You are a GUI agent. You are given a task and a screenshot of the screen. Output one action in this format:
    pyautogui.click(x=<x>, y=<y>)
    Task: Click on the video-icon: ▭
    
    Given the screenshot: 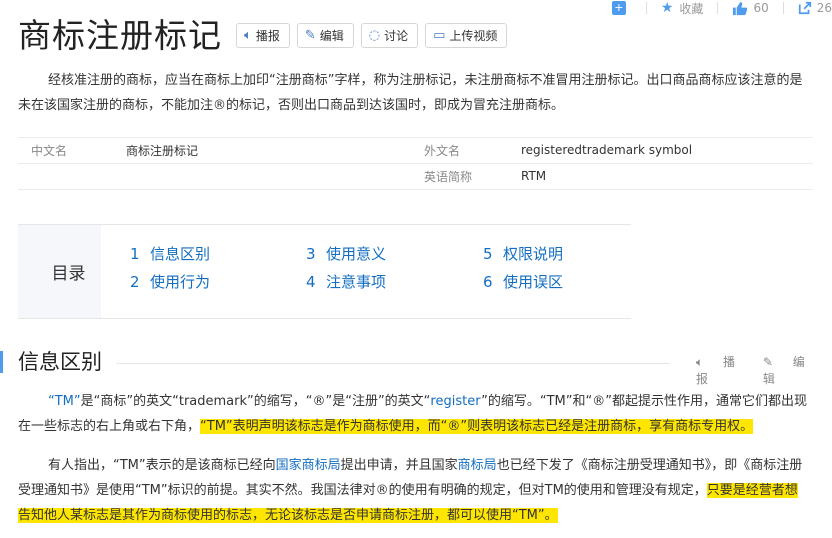 What is the action you would take?
    pyautogui.click(x=439, y=35)
    